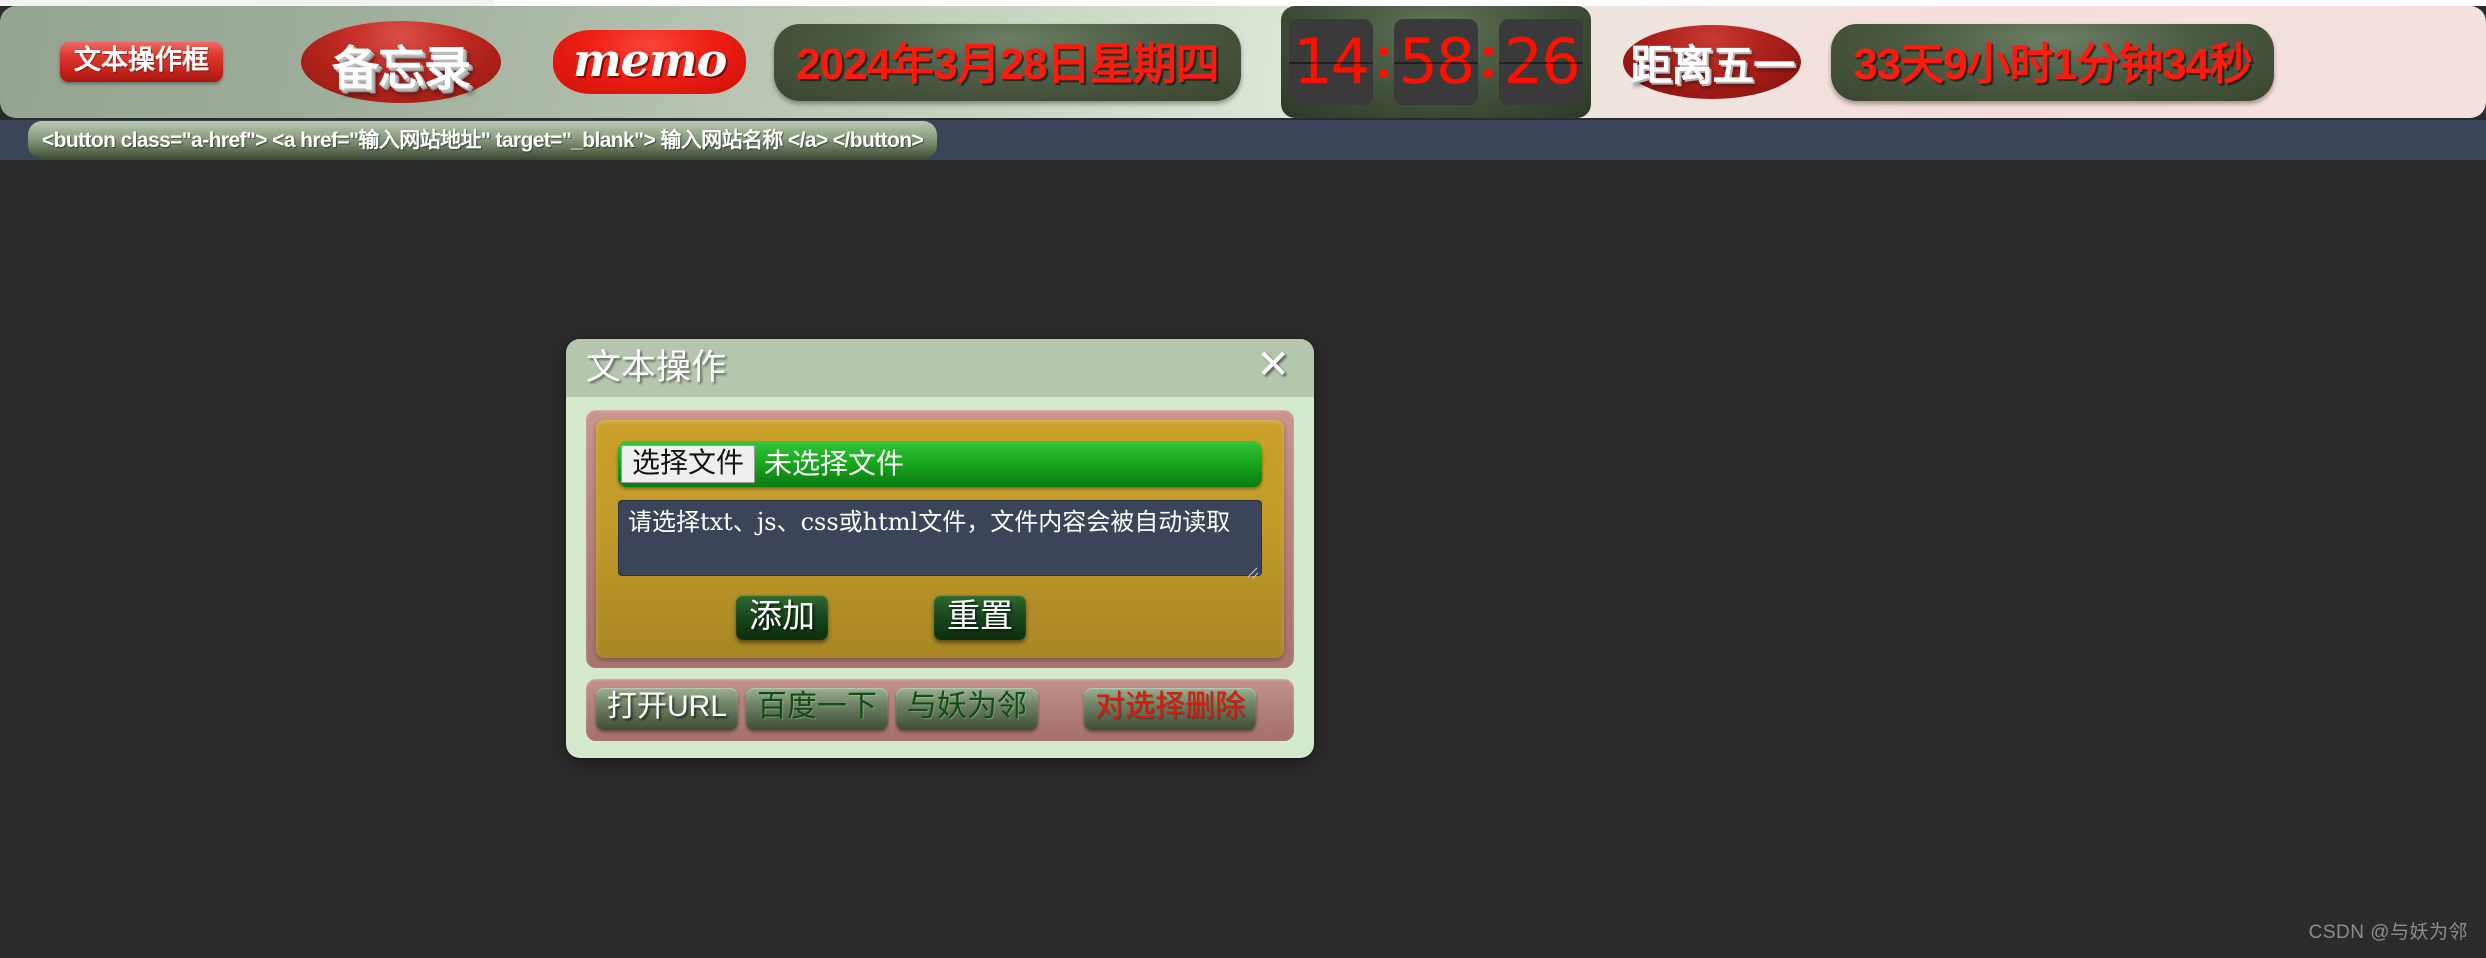 The image size is (2486, 958). I want to click on content-textarea, so click(940, 538).